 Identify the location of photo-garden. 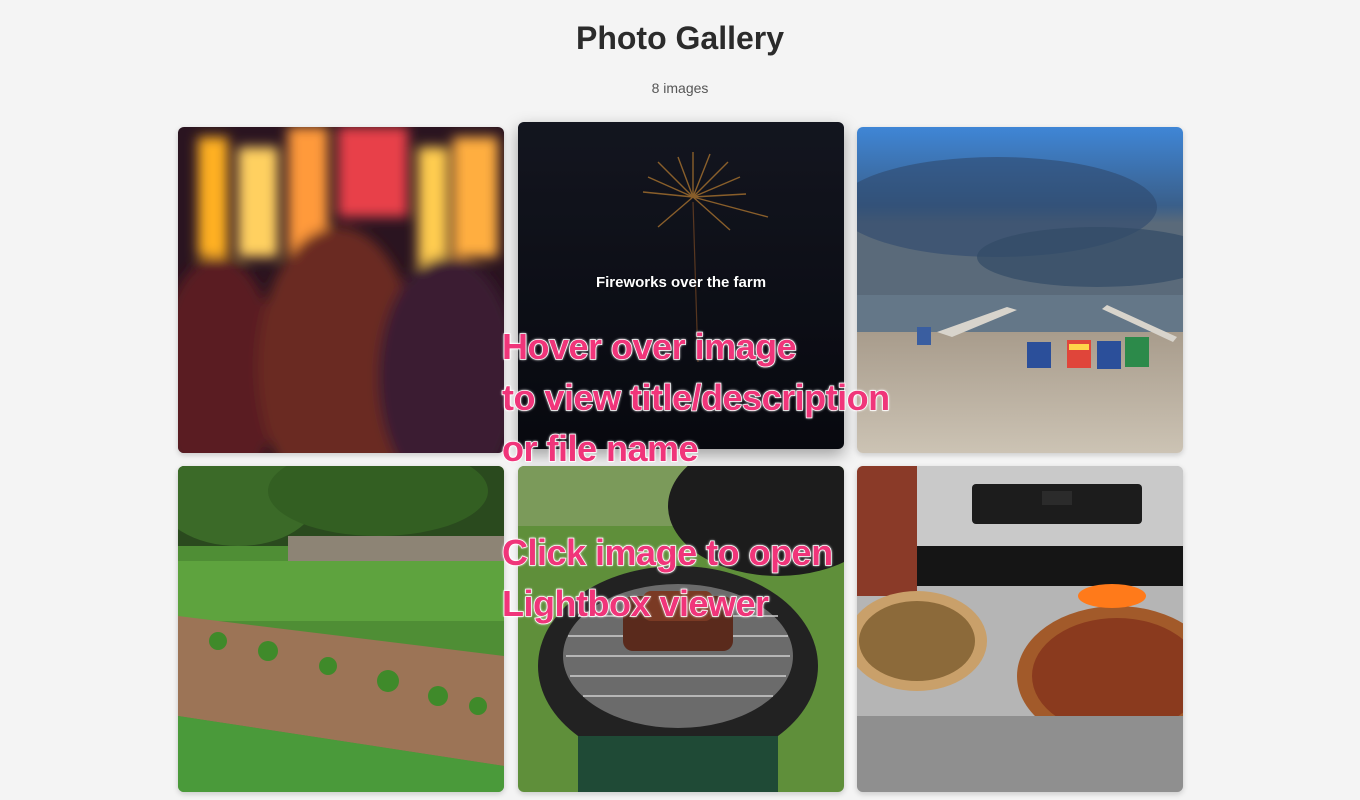
(341, 629).